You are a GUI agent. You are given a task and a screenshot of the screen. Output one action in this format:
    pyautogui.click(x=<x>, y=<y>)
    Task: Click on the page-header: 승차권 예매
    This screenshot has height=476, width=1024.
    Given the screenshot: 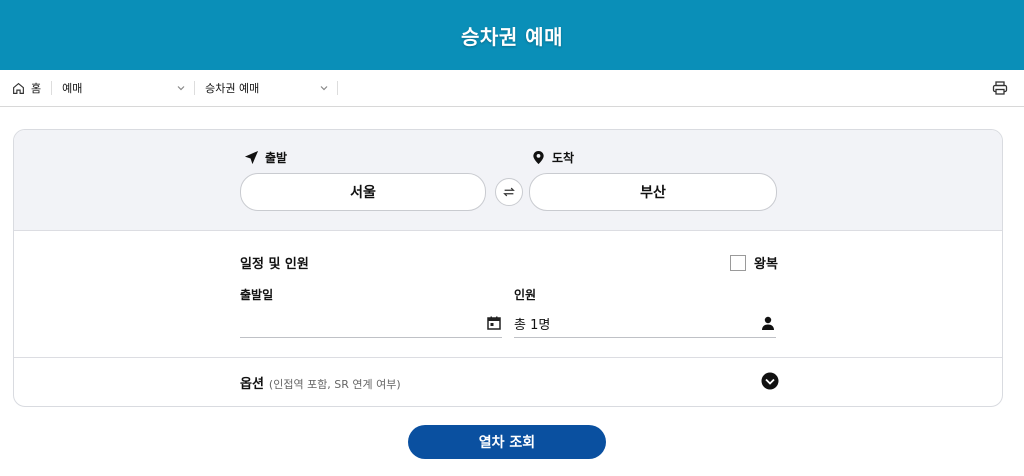 What is the action you would take?
    pyautogui.click(x=512, y=35)
    